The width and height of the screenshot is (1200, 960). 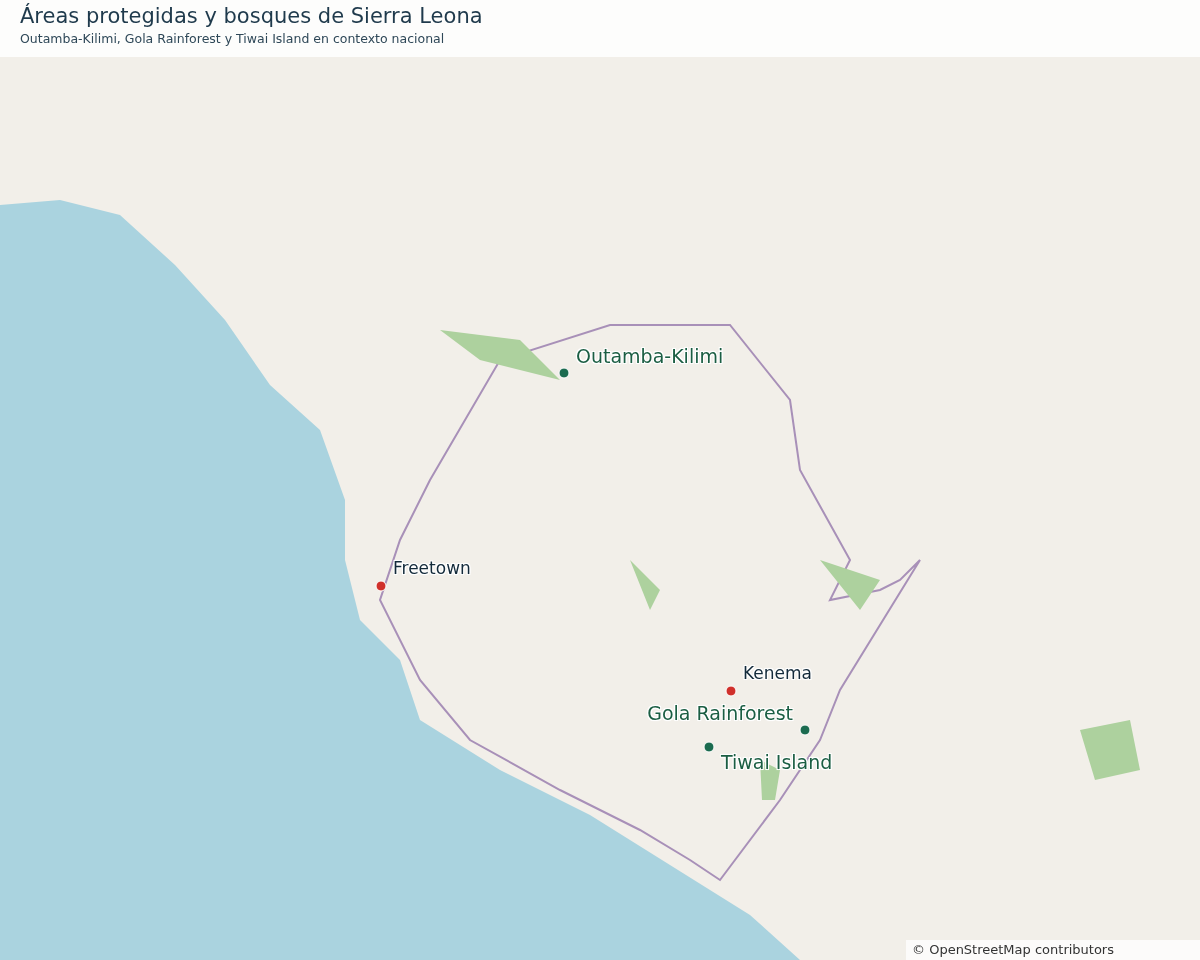 I want to click on map-title: Áreas protegidas y bosques de Sierra Leona, so click(x=251, y=16).